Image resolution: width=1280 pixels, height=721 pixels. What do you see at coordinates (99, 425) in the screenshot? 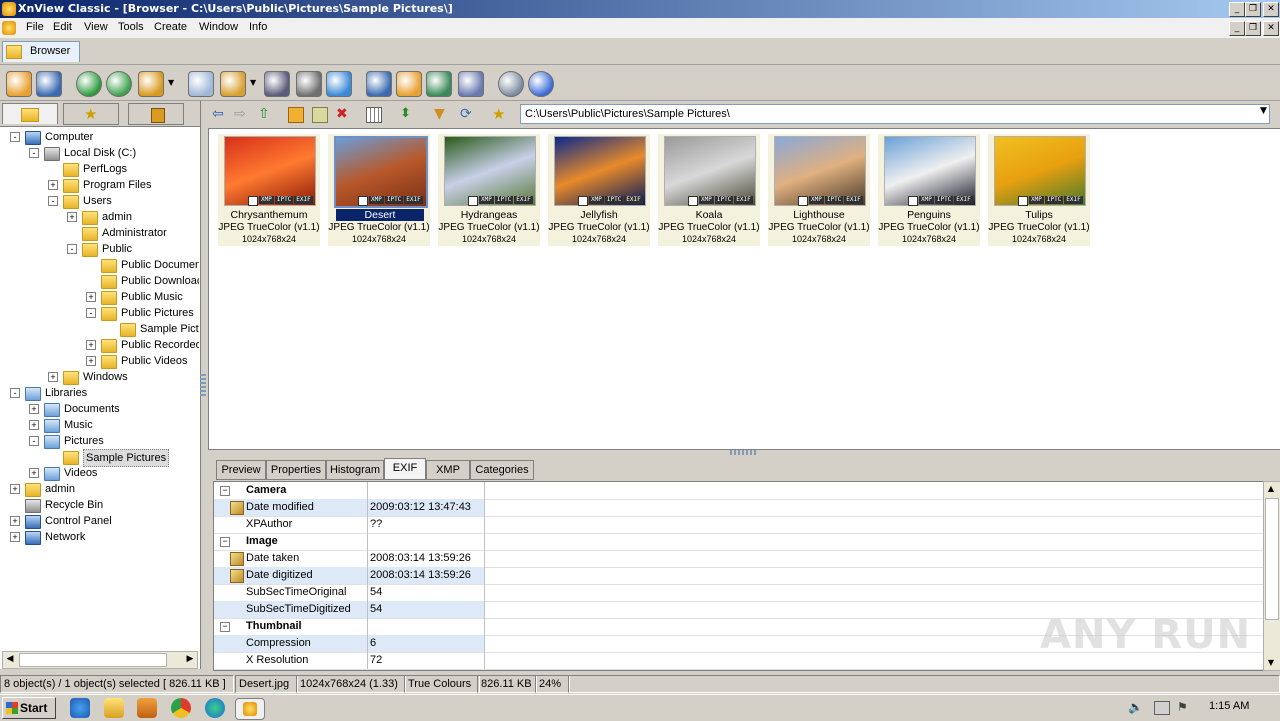
I see `tree-item: + Music` at bounding box center [99, 425].